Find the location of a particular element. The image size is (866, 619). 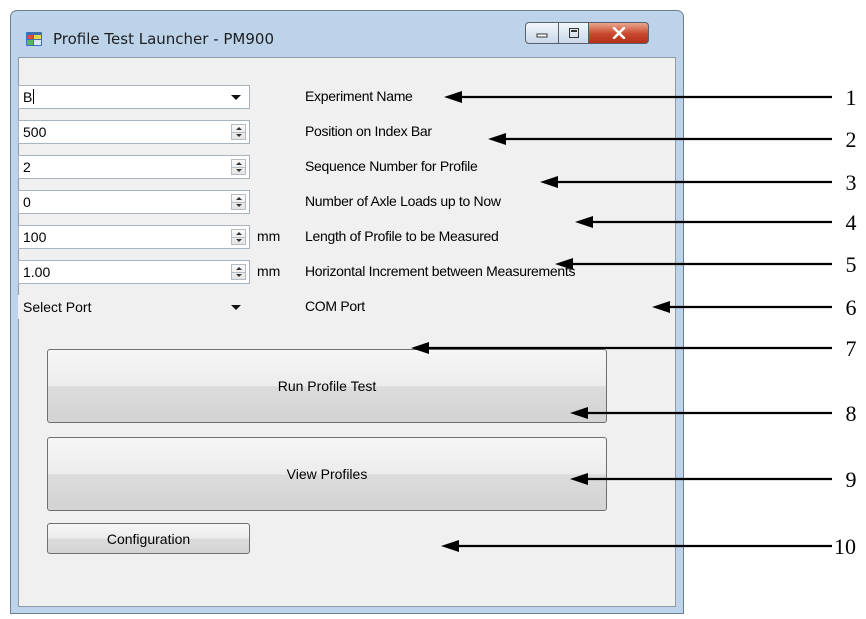

callout-number-3: 3 is located at coordinates (851, 182).